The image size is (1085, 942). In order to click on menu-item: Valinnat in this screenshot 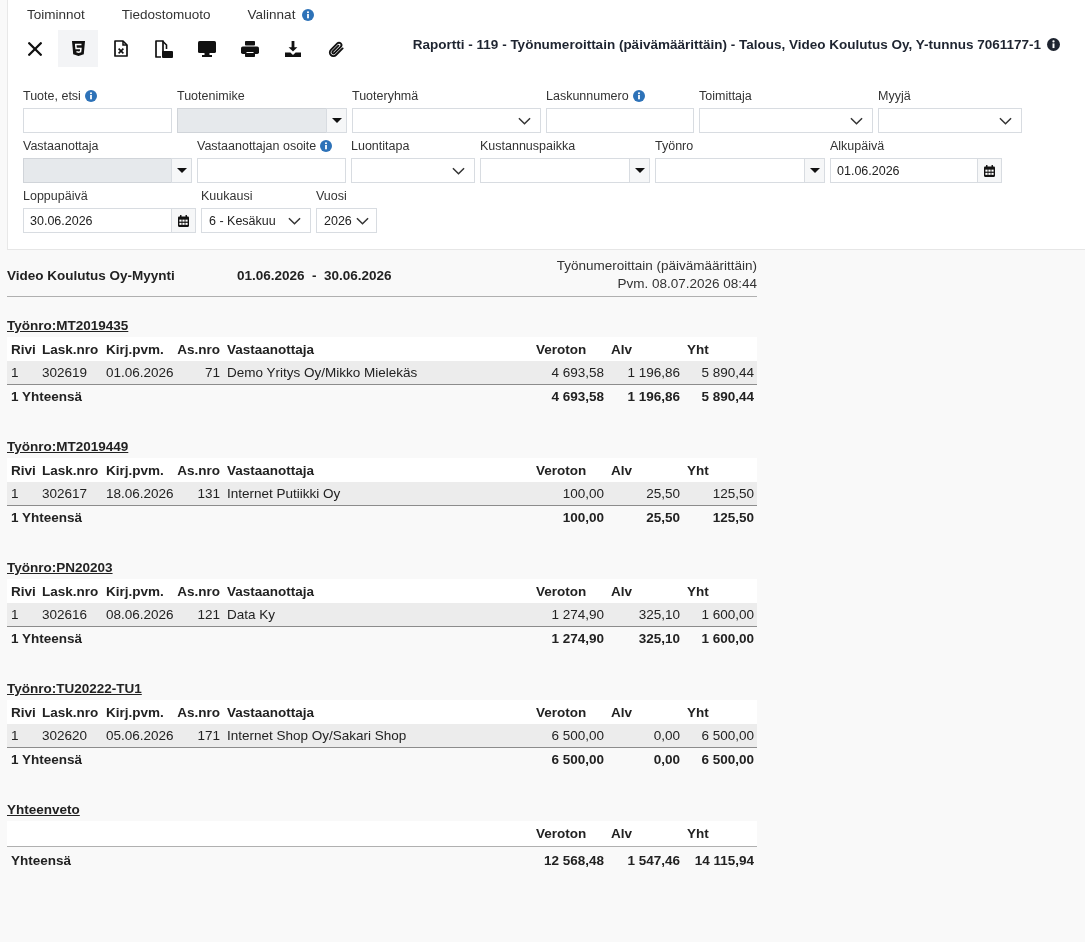, I will do `click(281, 14)`.